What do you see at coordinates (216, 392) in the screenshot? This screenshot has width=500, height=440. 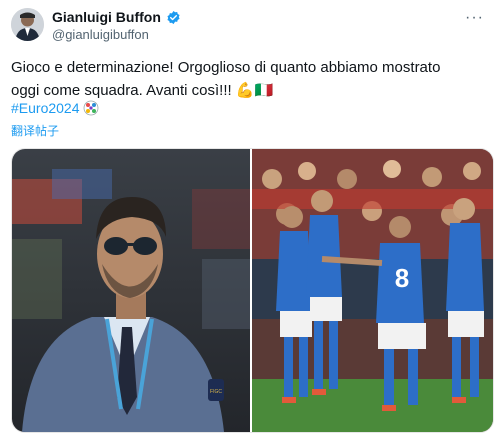 I see `crest-text: FIGC` at bounding box center [216, 392].